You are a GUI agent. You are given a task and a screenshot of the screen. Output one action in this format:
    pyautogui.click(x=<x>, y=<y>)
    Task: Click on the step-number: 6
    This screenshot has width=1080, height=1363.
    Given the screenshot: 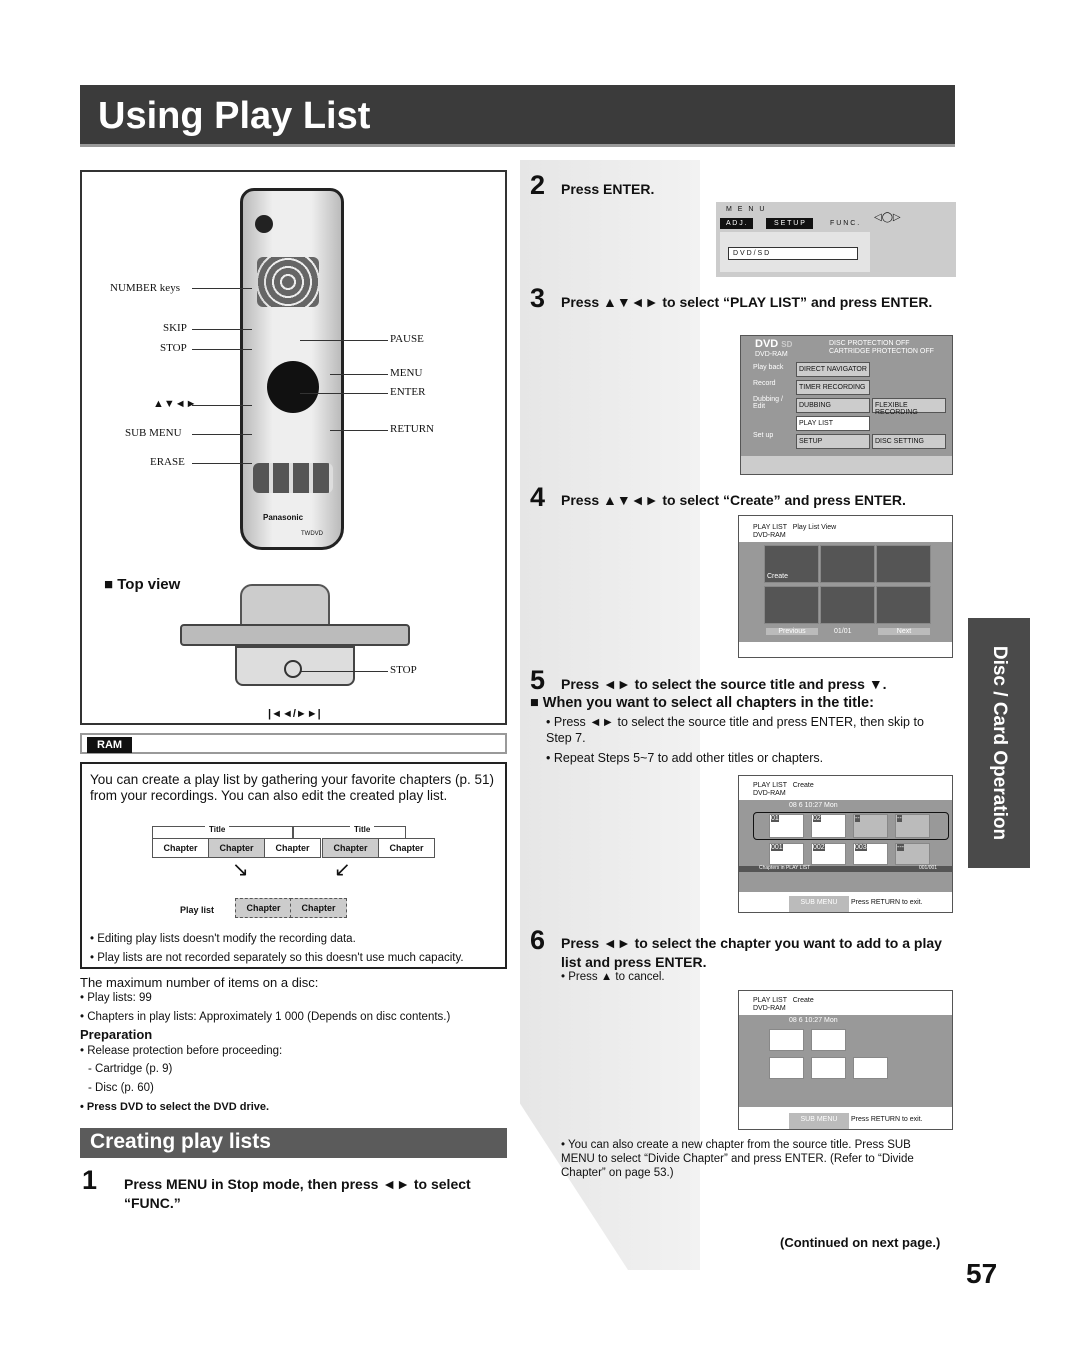 What is the action you would take?
    pyautogui.click(x=538, y=940)
    